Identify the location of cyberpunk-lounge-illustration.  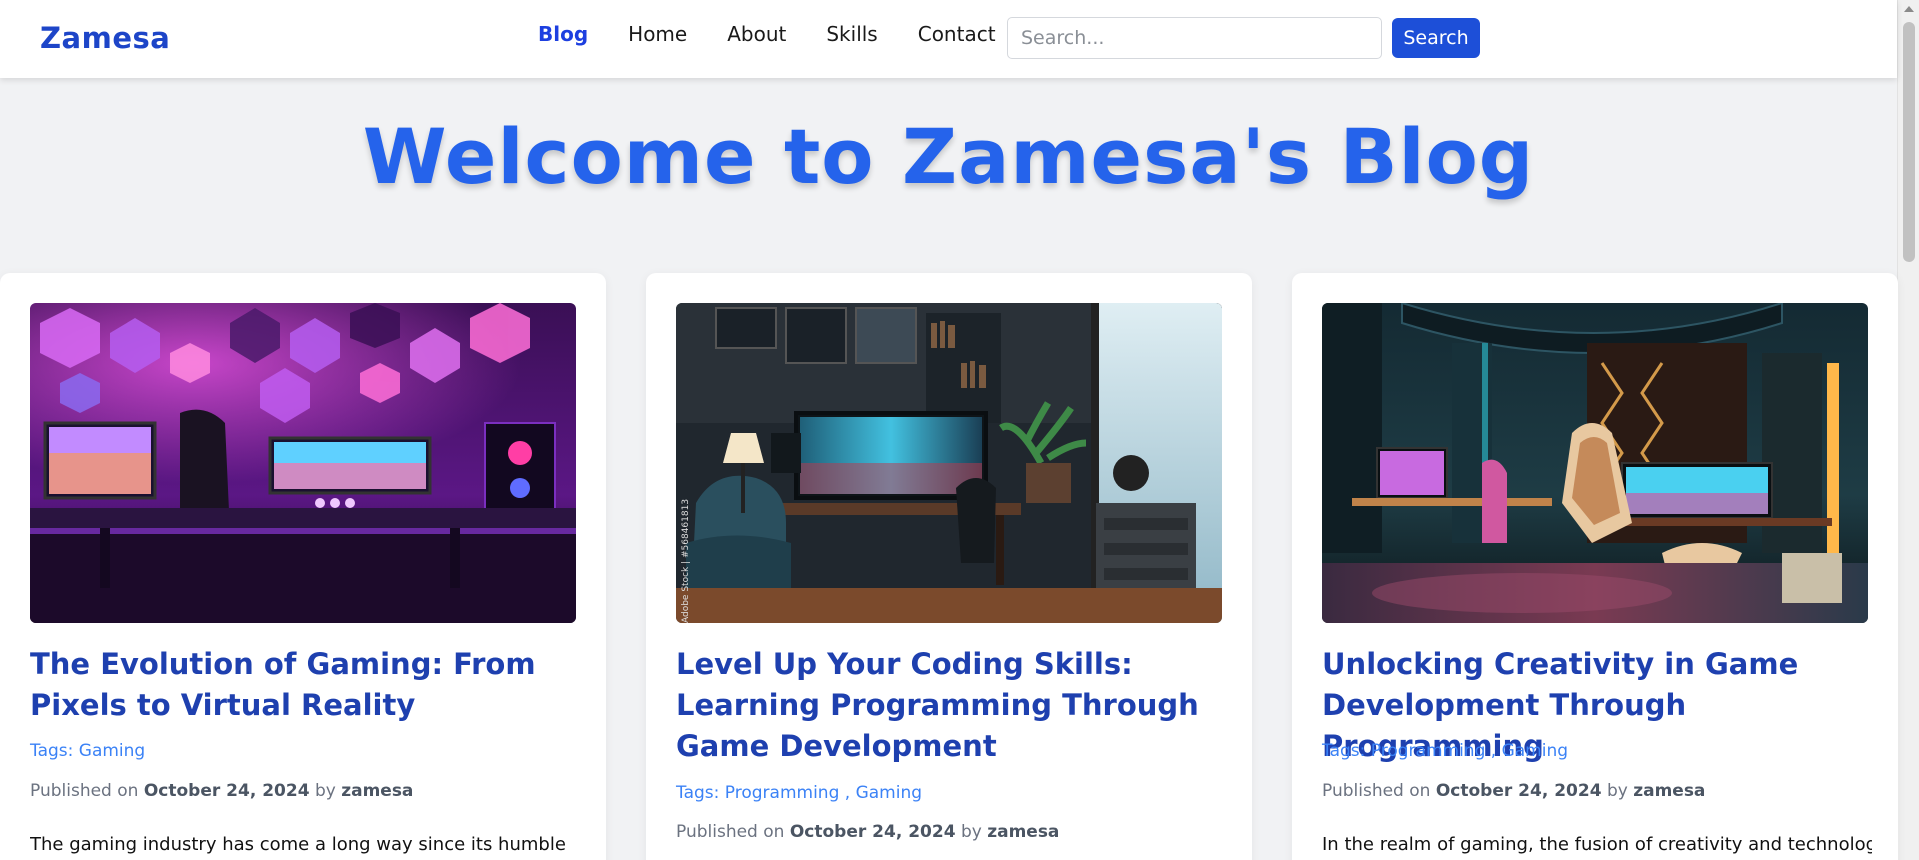
(1595, 463).